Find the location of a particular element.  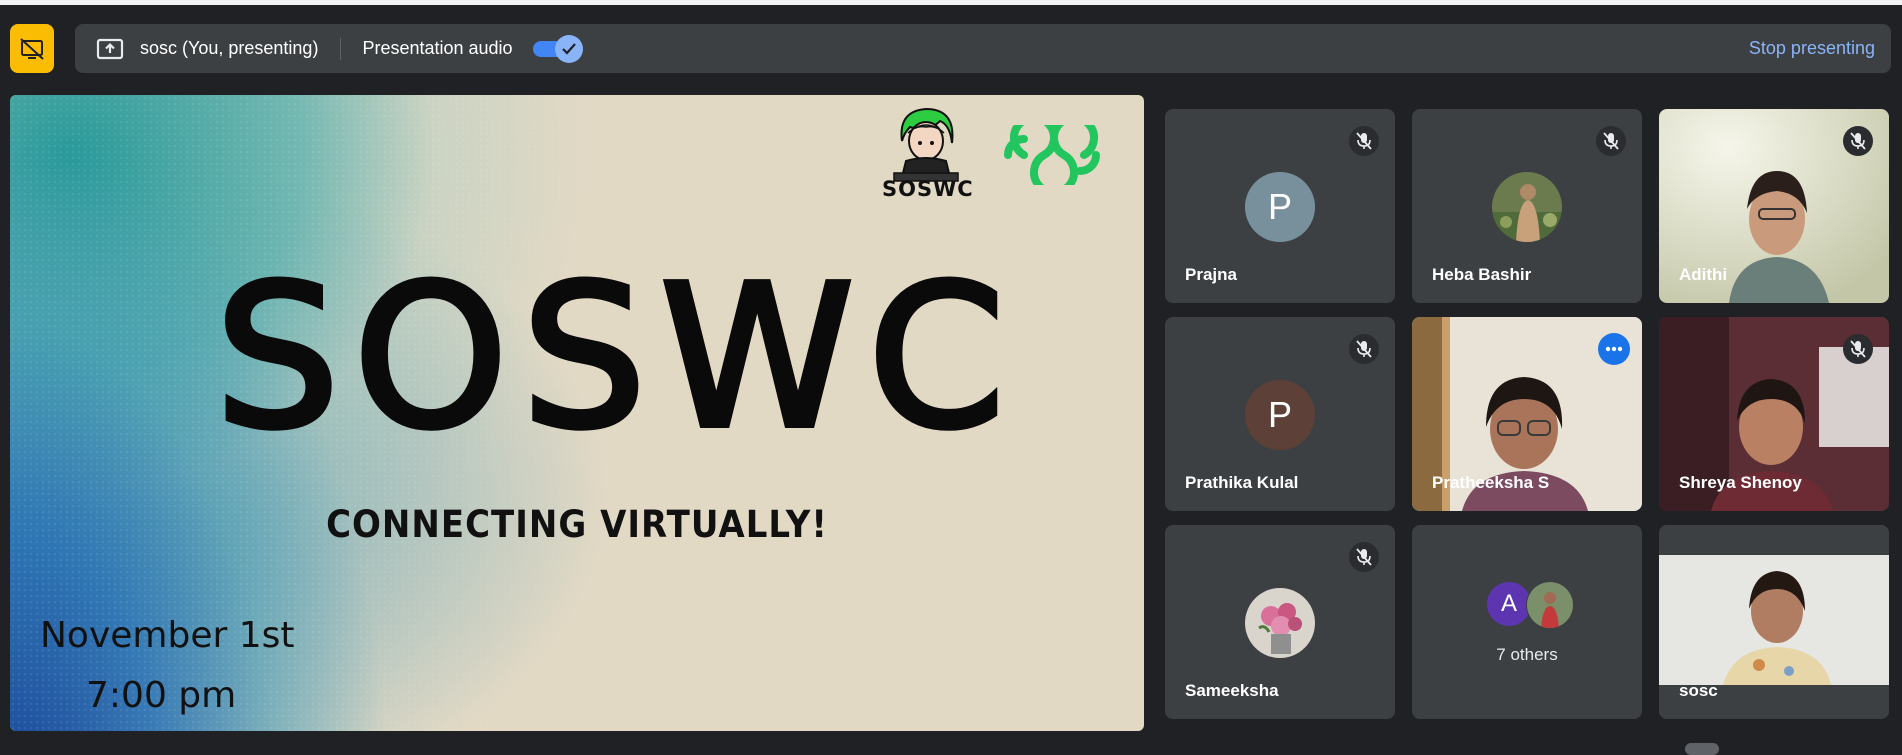

more-horizontal-icon is located at coordinates (1614, 349).